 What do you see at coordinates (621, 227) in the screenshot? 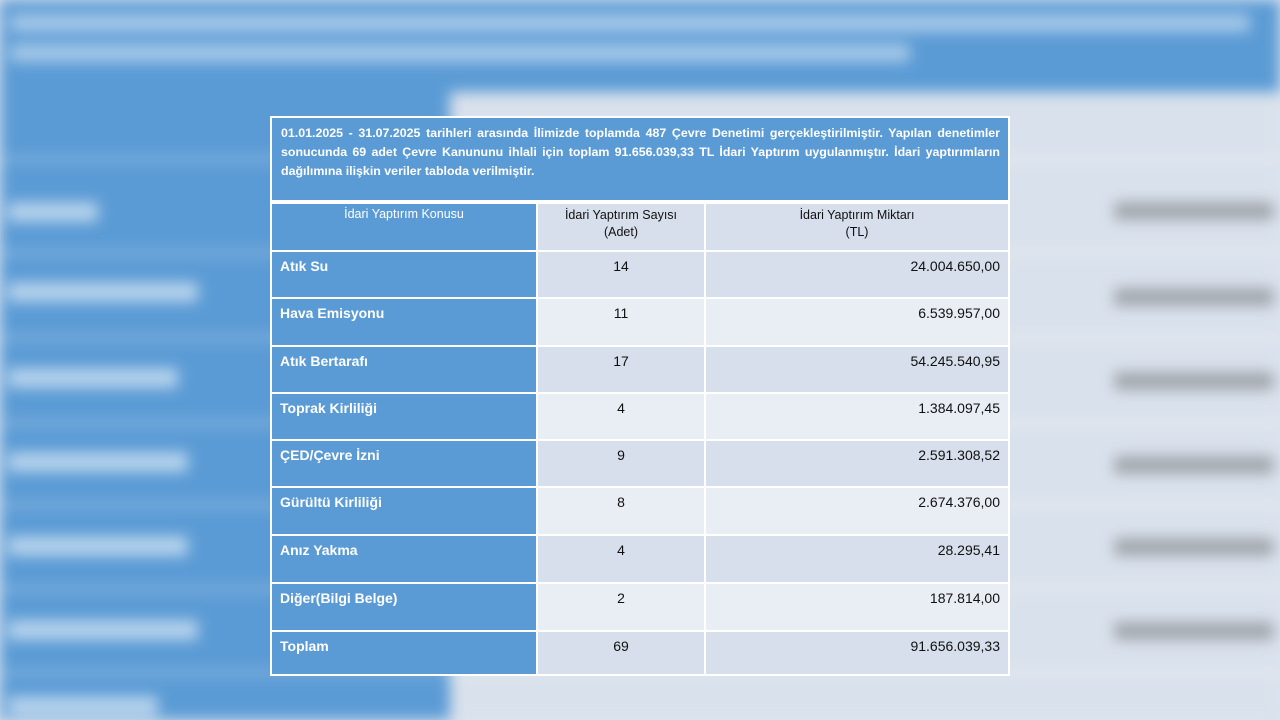
I see `header-sayi: İdari Yaptırım Sayısı (Adet)` at bounding box center [621, 227].